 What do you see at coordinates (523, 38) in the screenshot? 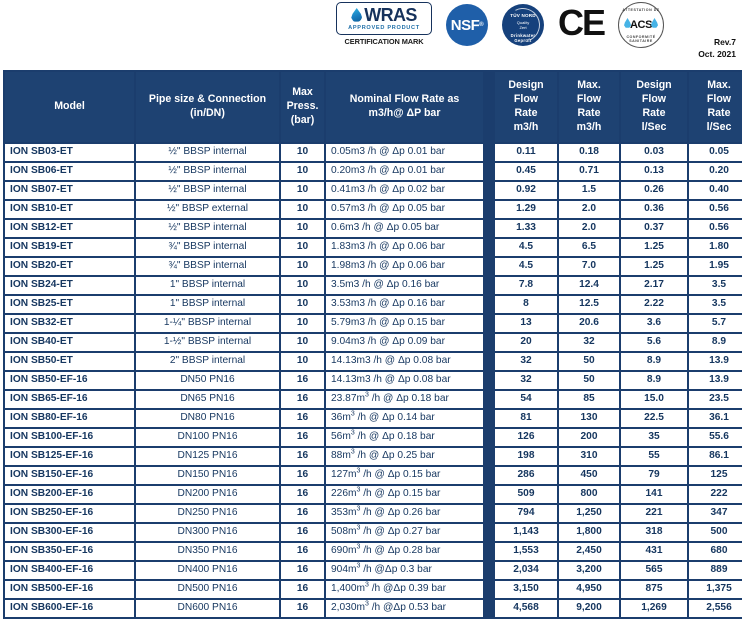
I see `tuv-ring-text: Drinkwater Geprüft` at bounding box center [523, 38].